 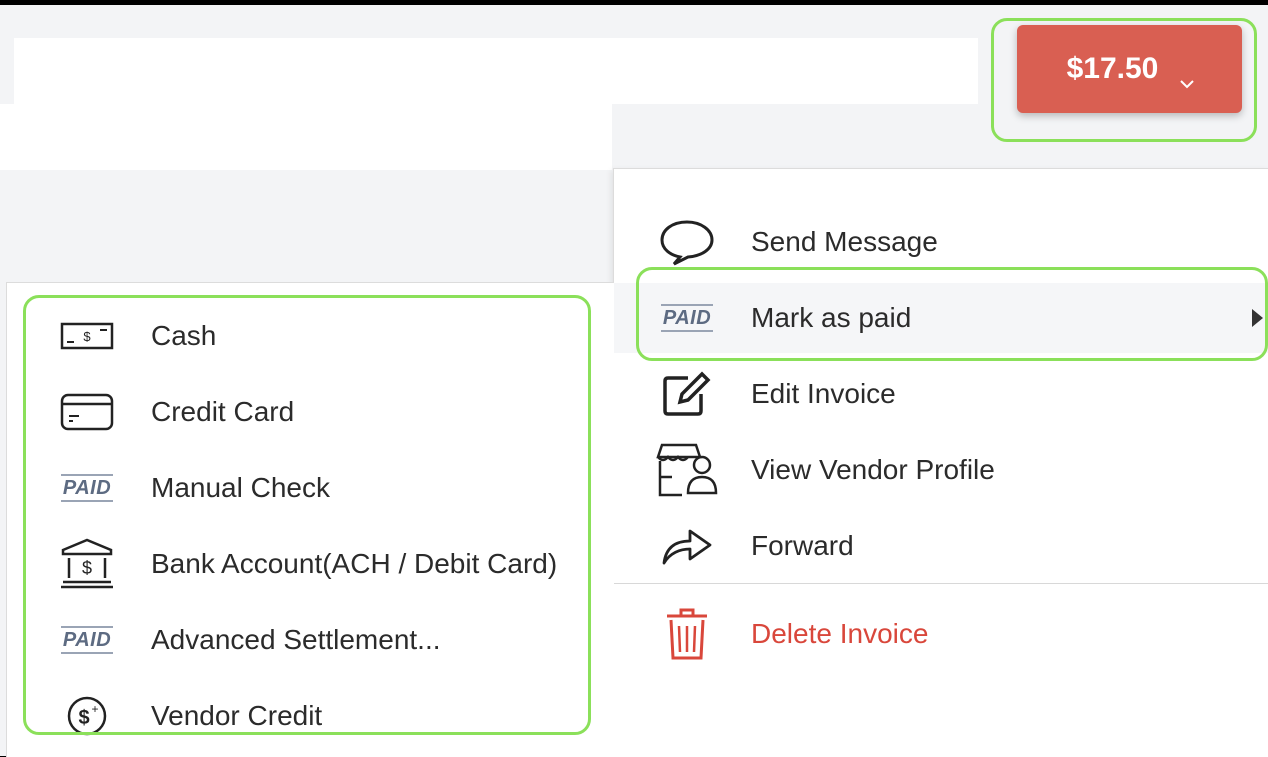 I want to click on edit-icon, so click(x=687, y=394).